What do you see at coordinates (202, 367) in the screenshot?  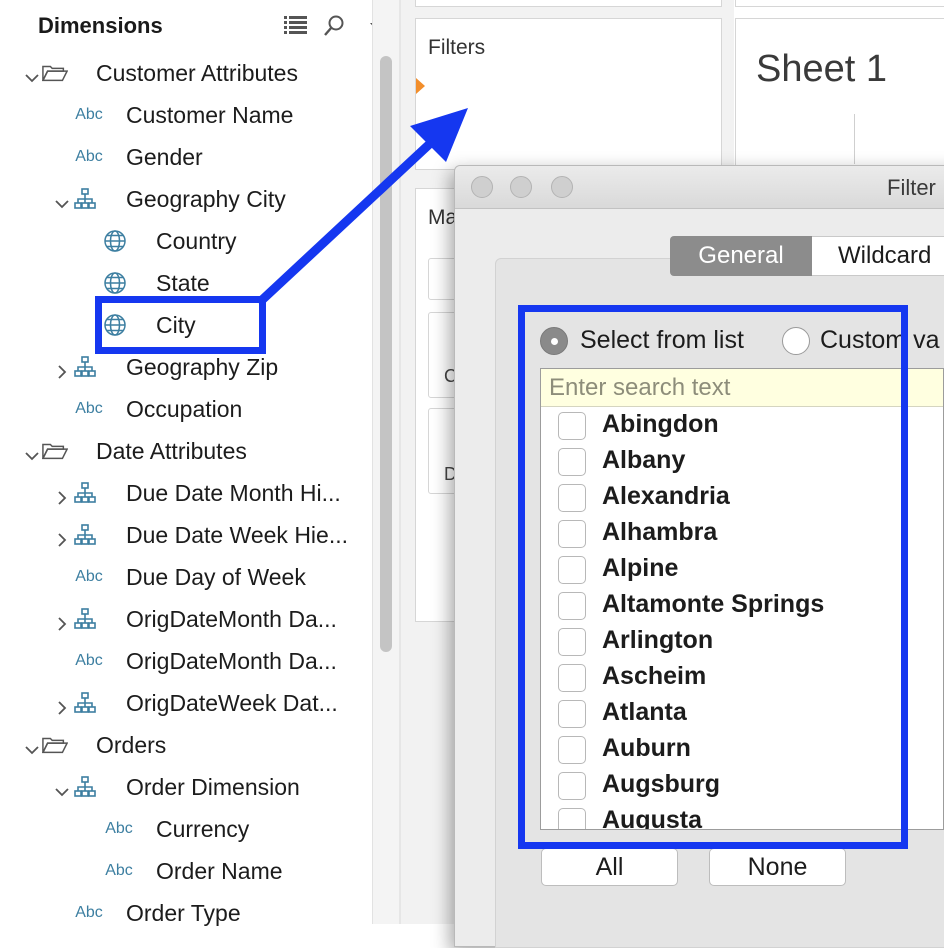 I see `tree-item-label: Geography Zip` at bounding box center [202, 367].